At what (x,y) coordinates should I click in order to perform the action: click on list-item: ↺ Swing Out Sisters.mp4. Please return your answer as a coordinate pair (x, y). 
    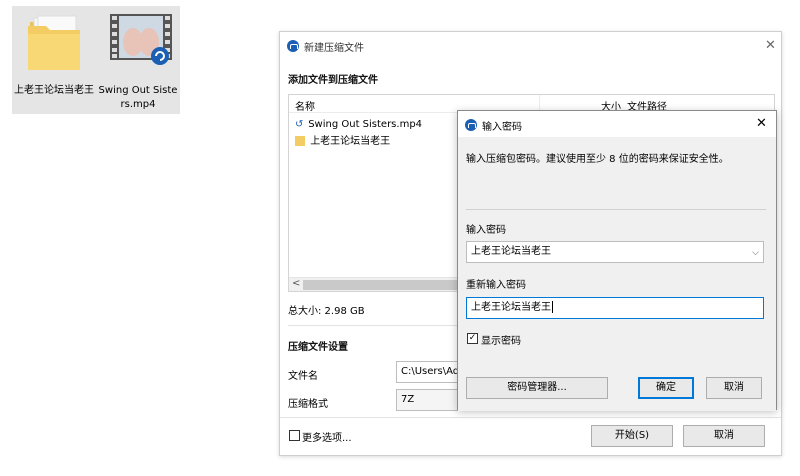
    Looking at the image, I should click on (358, 125).